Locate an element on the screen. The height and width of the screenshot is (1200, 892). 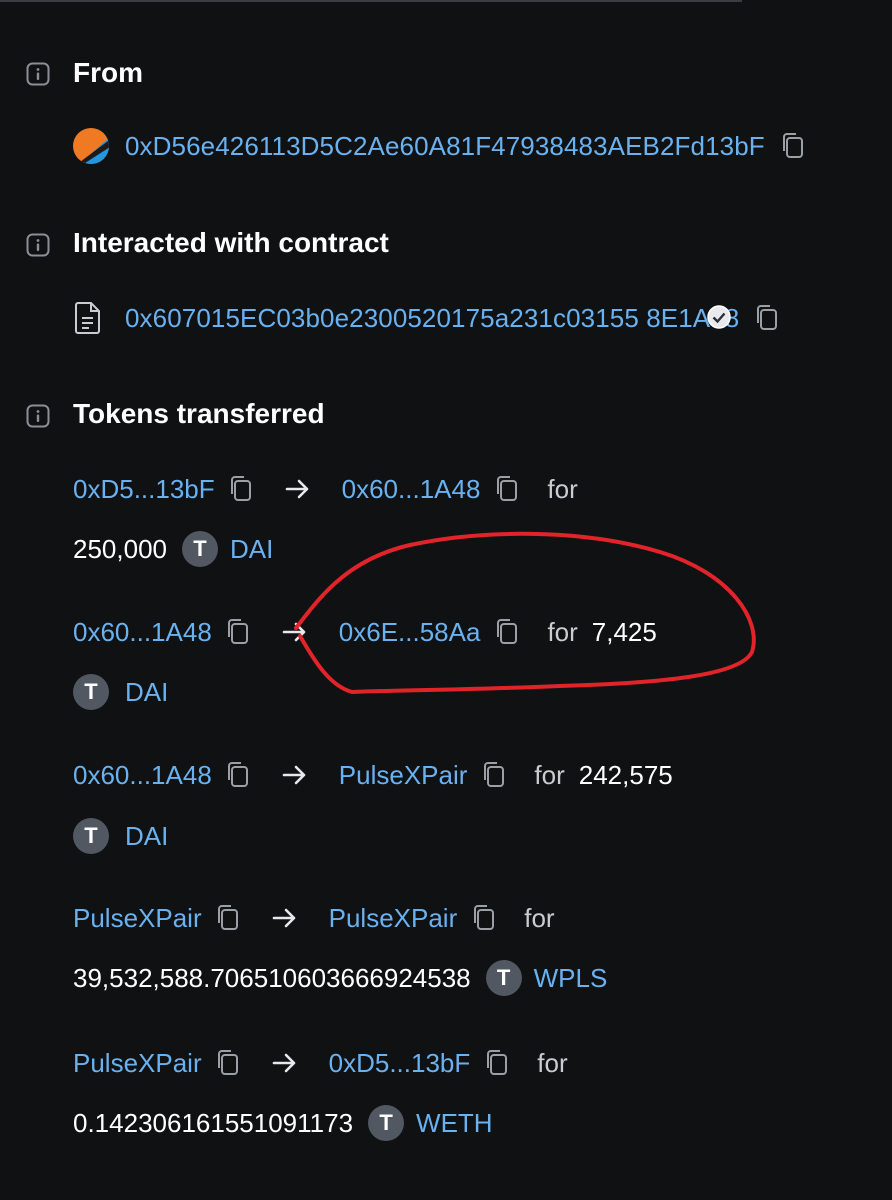
transfer-to-link: 0xD5...13bF is located at coordinates (400, 1063).